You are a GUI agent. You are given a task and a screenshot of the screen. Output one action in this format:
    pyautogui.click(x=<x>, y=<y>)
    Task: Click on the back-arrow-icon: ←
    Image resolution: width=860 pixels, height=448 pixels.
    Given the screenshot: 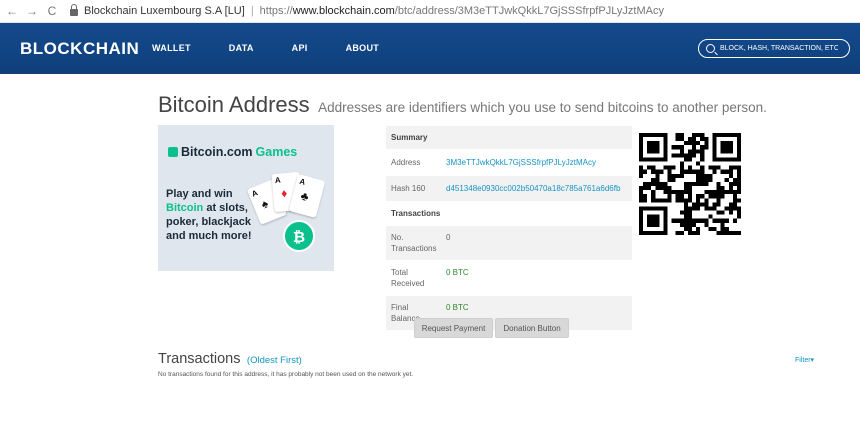 What is the action you would take?
    pyautogui.click(x=12, y=11)
    